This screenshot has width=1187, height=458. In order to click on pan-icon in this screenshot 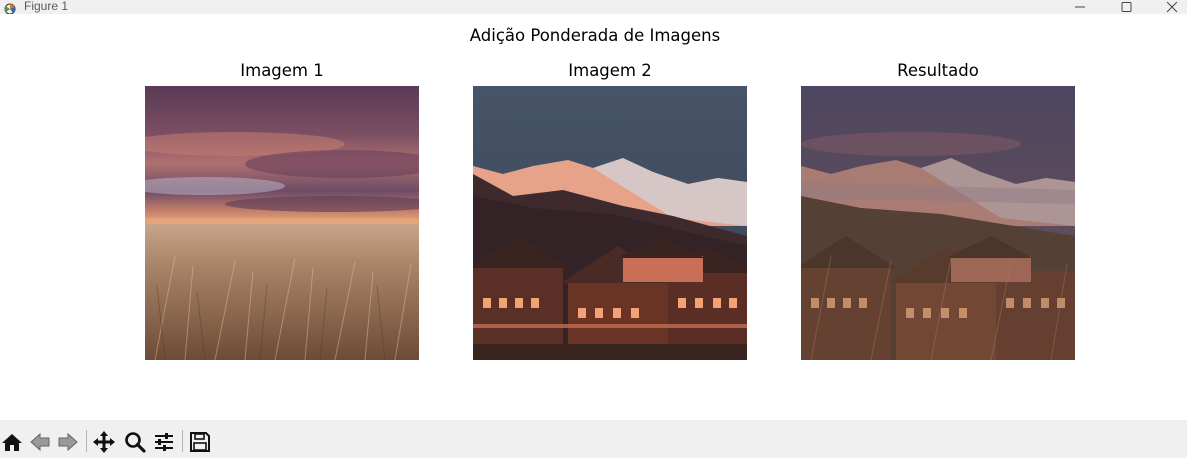, I will do `click(104, 442)`.